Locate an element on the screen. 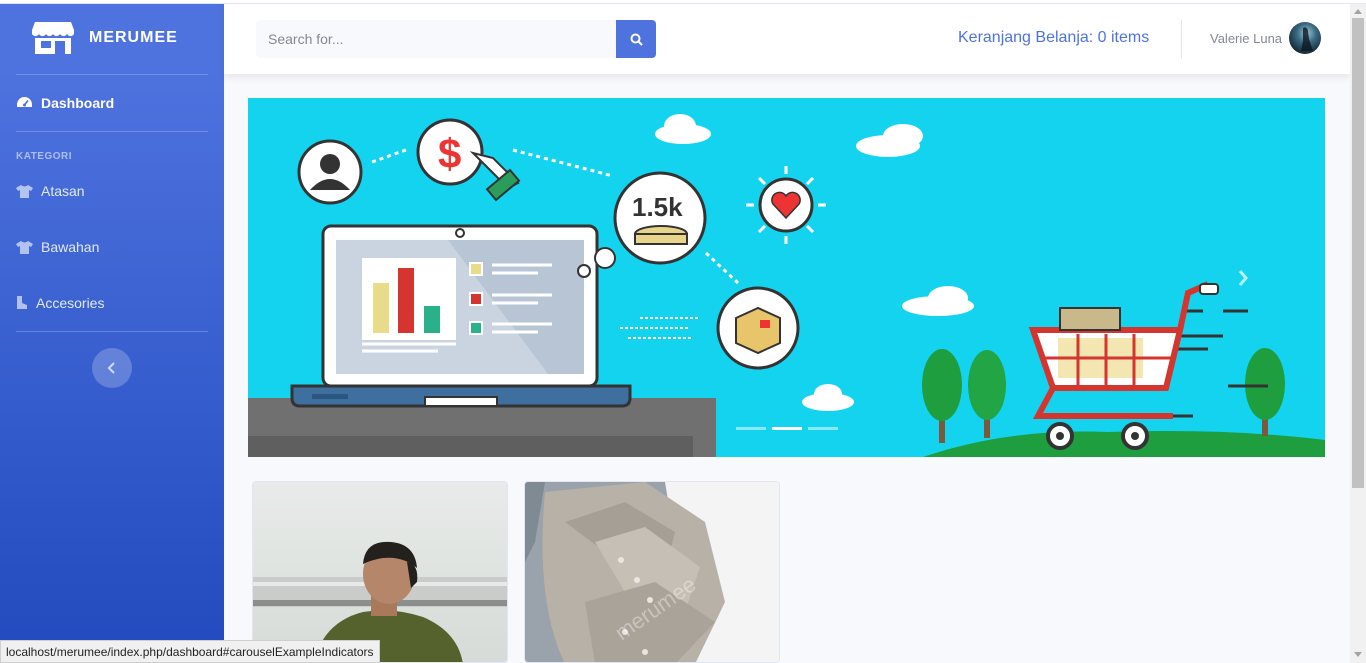 The height and width of the screenshot is (663, 1366). avatar-image is located at coordinates (1307, 39).